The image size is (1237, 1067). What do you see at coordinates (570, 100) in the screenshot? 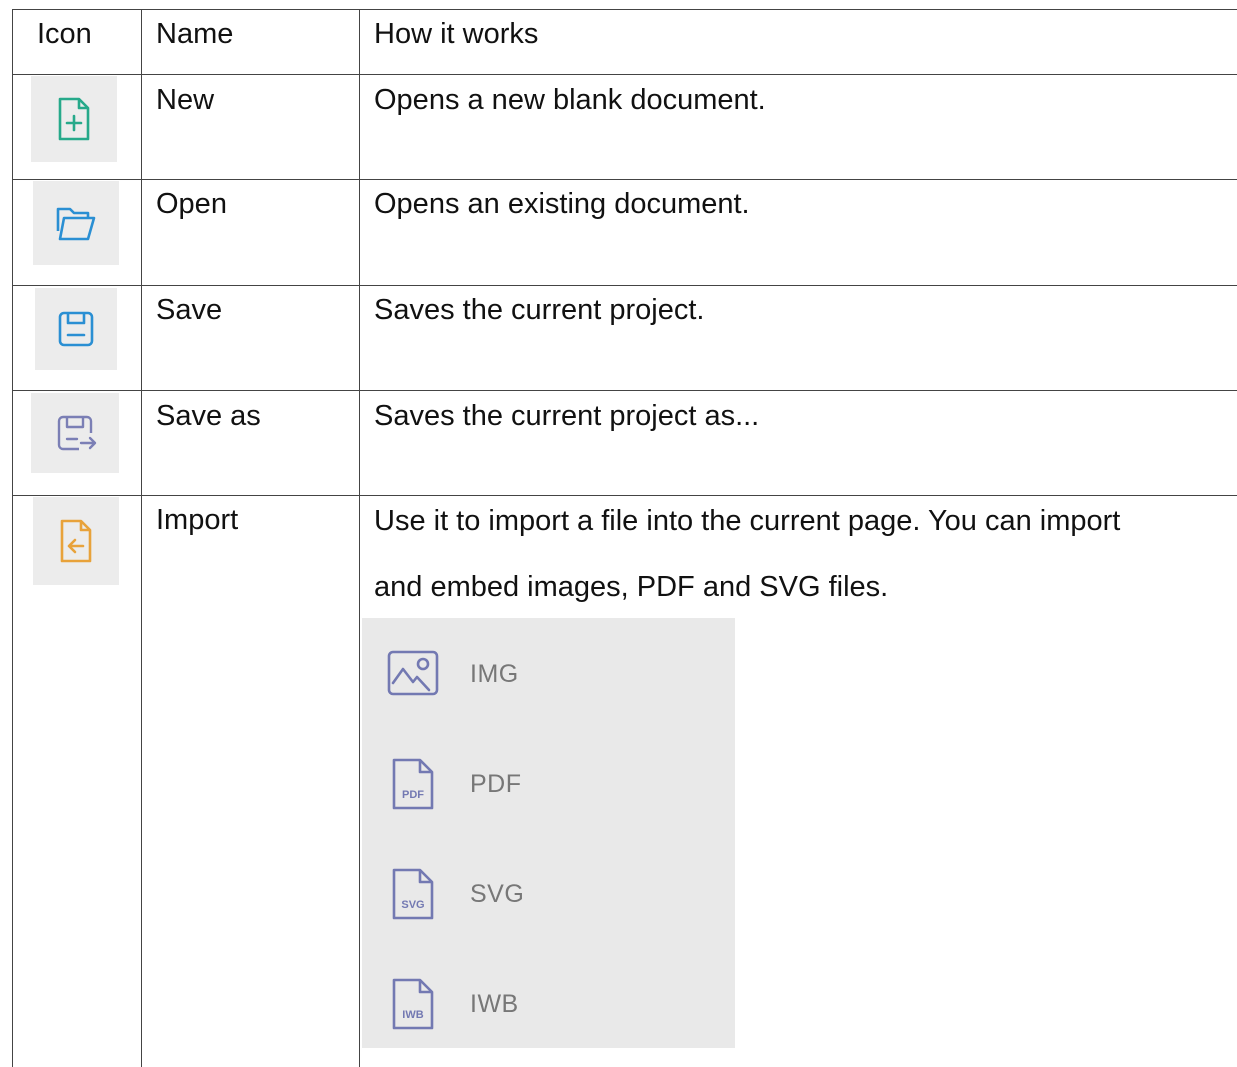
I see `row-desc-new: Opens a new blank document.` at bounding box center [570, 100].